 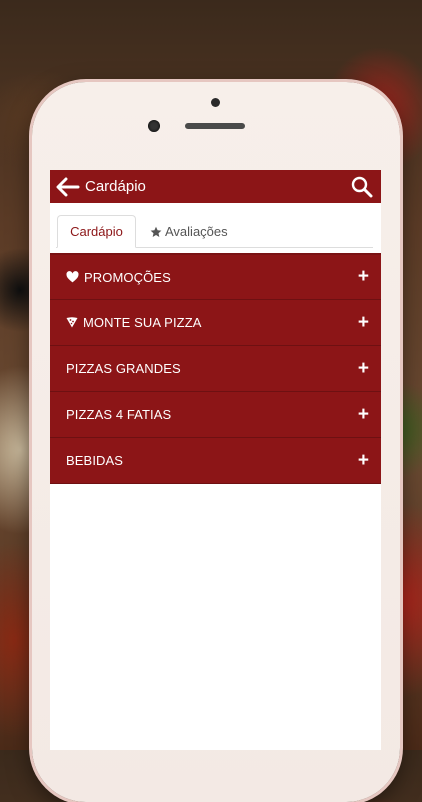 I want to click on menu-item-label: PIZZAS 4 FATIAS, so click(x=119, y=414).